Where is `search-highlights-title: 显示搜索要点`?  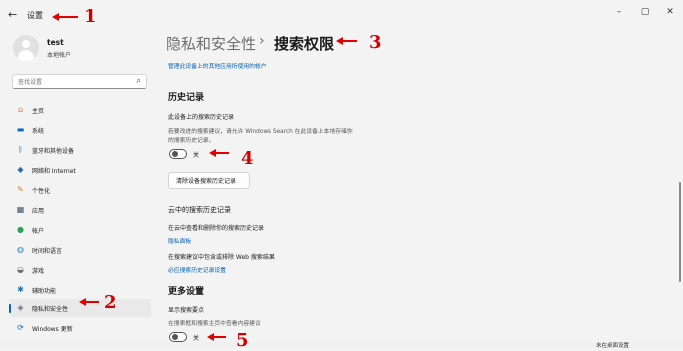
search-highlights-title: 显示搜索要点 is located at coordinates (186, 310).